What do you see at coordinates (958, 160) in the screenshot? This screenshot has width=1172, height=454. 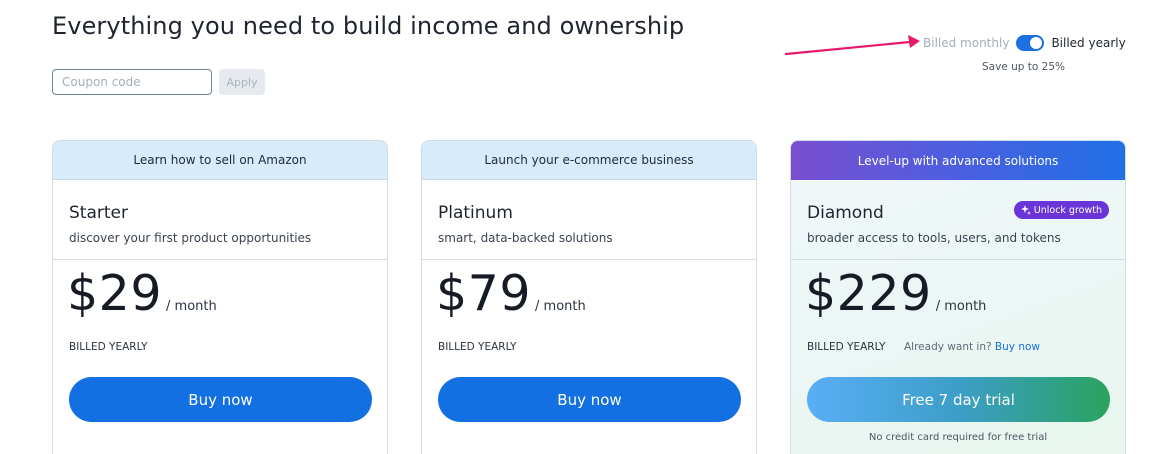 I see `plan-card-header: Level-up with advanced solutions` at bounding box center [958, 160].